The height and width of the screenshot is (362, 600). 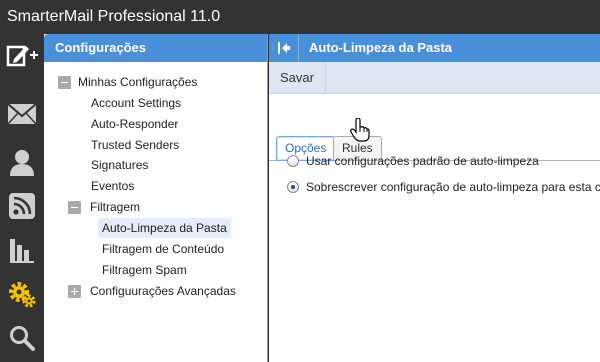 What do you see at coordinates (300, 17) in the screenshot?
I see `app-title: SmarterMail Professional 11.0` at bounding box center [300, 17].